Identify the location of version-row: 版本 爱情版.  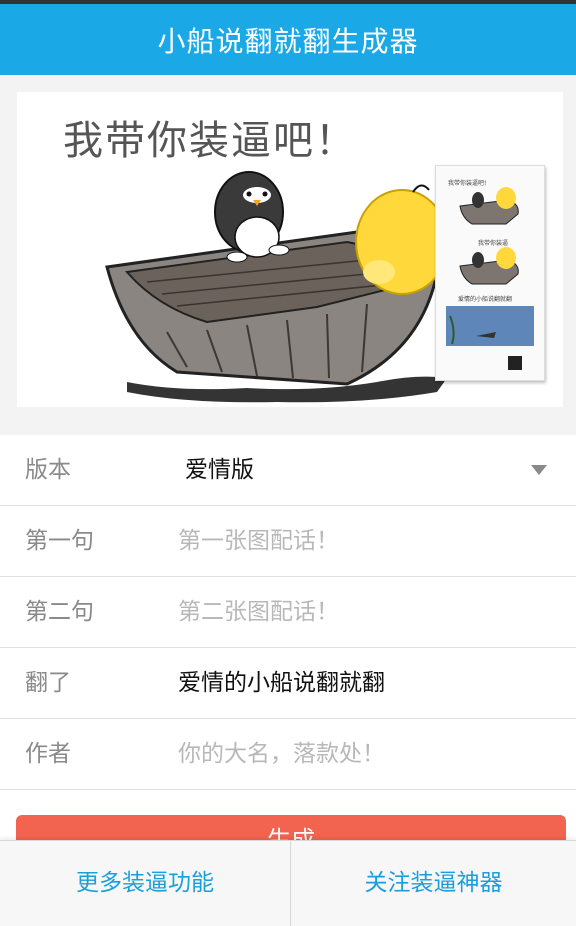
(288, 470).